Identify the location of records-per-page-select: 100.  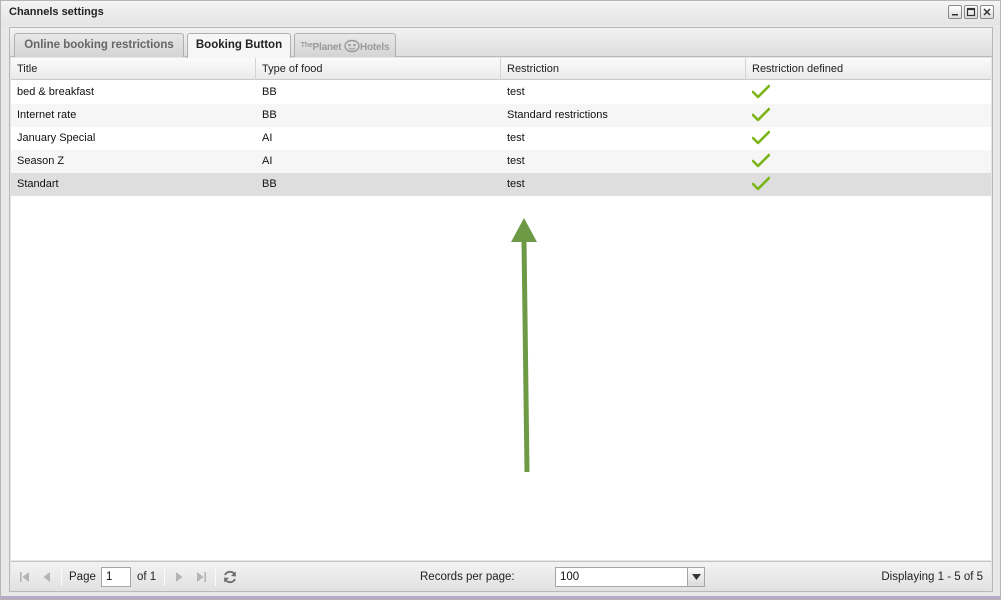
(630, 577).